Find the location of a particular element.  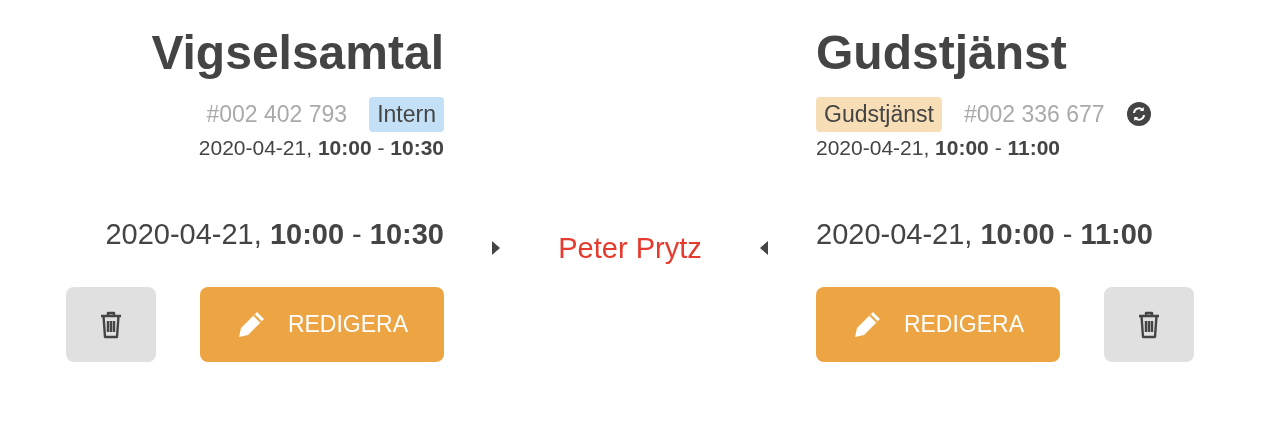

event-time: 2020-04-21, 10:00 - 10:30 is located at coordinates (274, 234).